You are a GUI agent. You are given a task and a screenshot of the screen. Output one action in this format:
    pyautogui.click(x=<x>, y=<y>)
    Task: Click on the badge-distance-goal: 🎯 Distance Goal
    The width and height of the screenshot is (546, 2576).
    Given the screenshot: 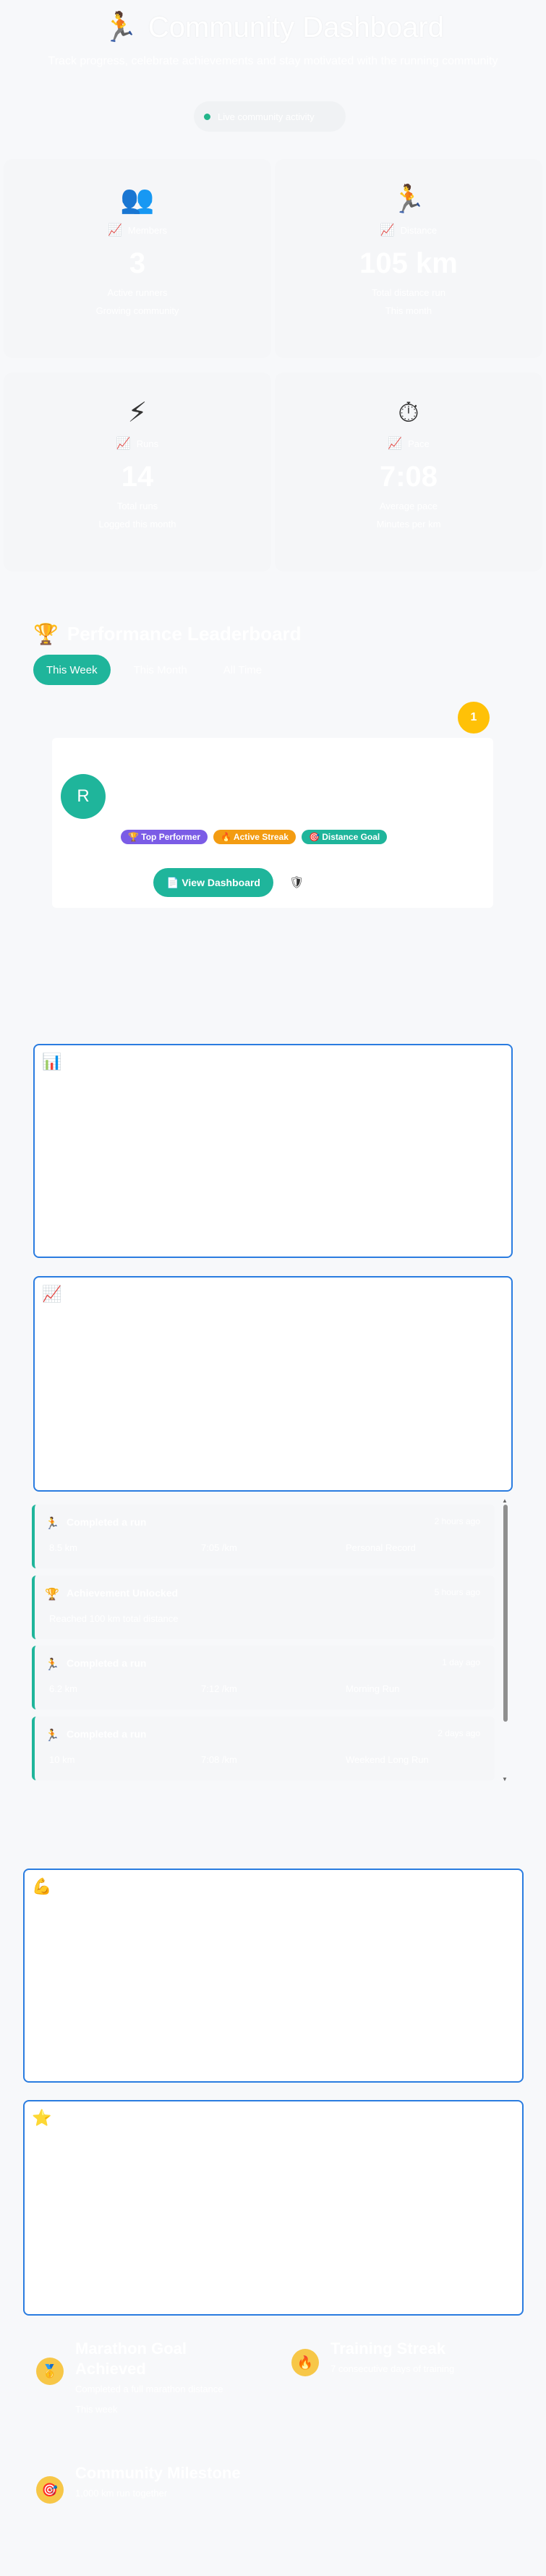 What is the action you would take?
    pyautogui.click(x=344, y=837)
    